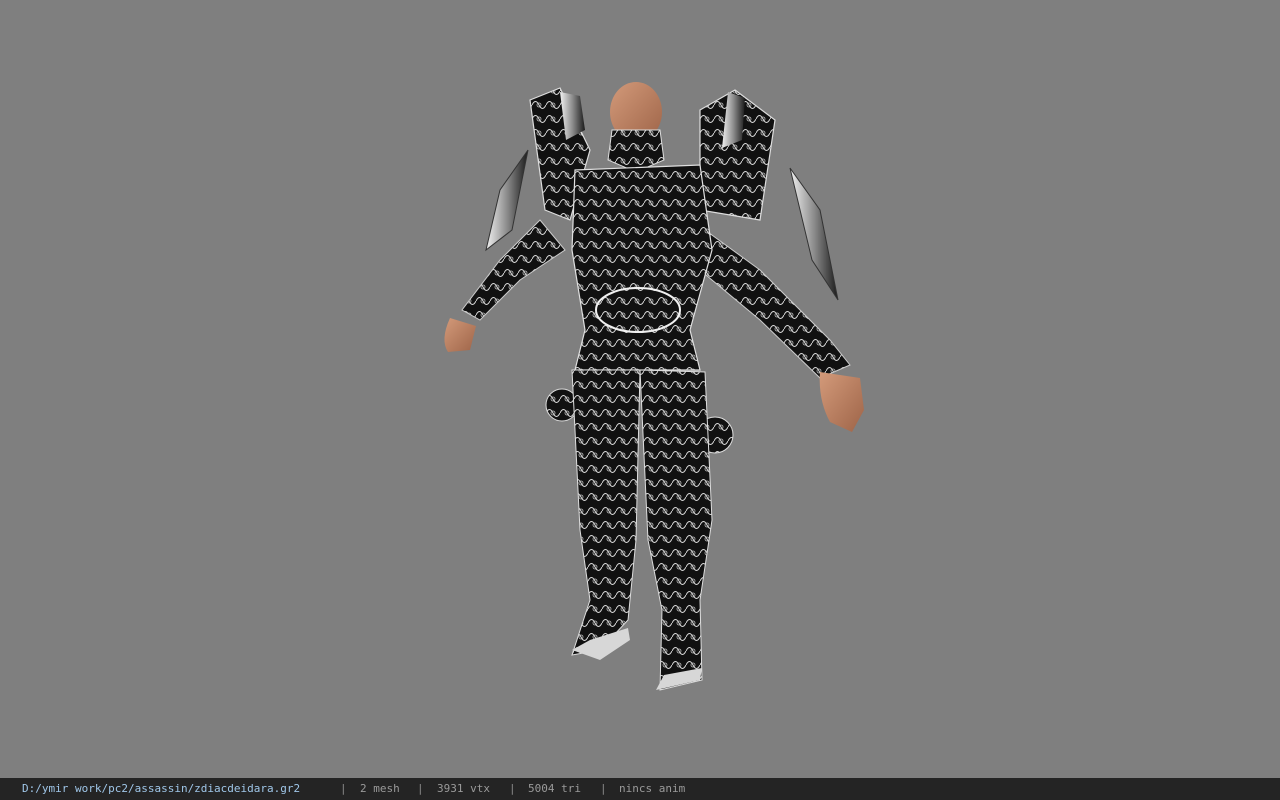  I want to click on model-head, so click(636, 127).